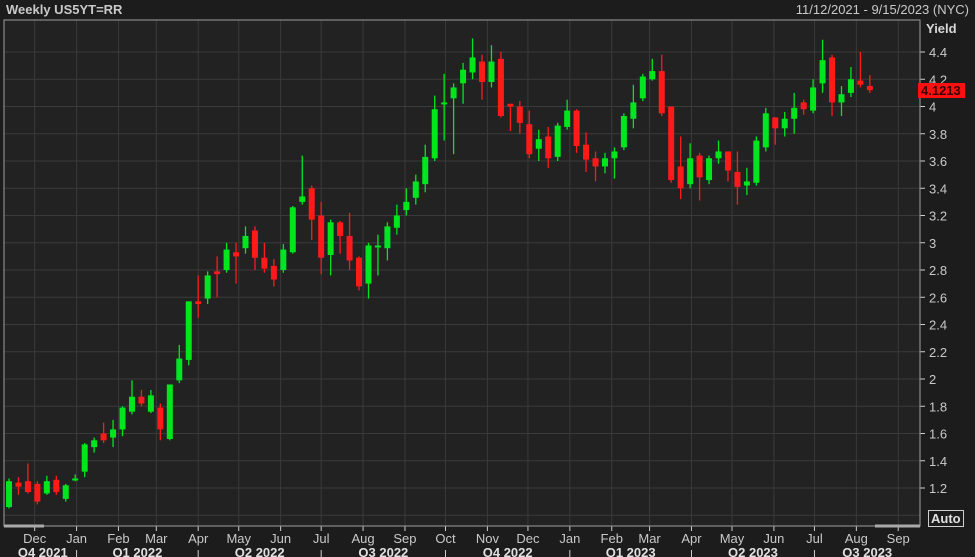 The image size is (975, 557). I want to click on last-value-tag: 4.1213, so click(941, 90).